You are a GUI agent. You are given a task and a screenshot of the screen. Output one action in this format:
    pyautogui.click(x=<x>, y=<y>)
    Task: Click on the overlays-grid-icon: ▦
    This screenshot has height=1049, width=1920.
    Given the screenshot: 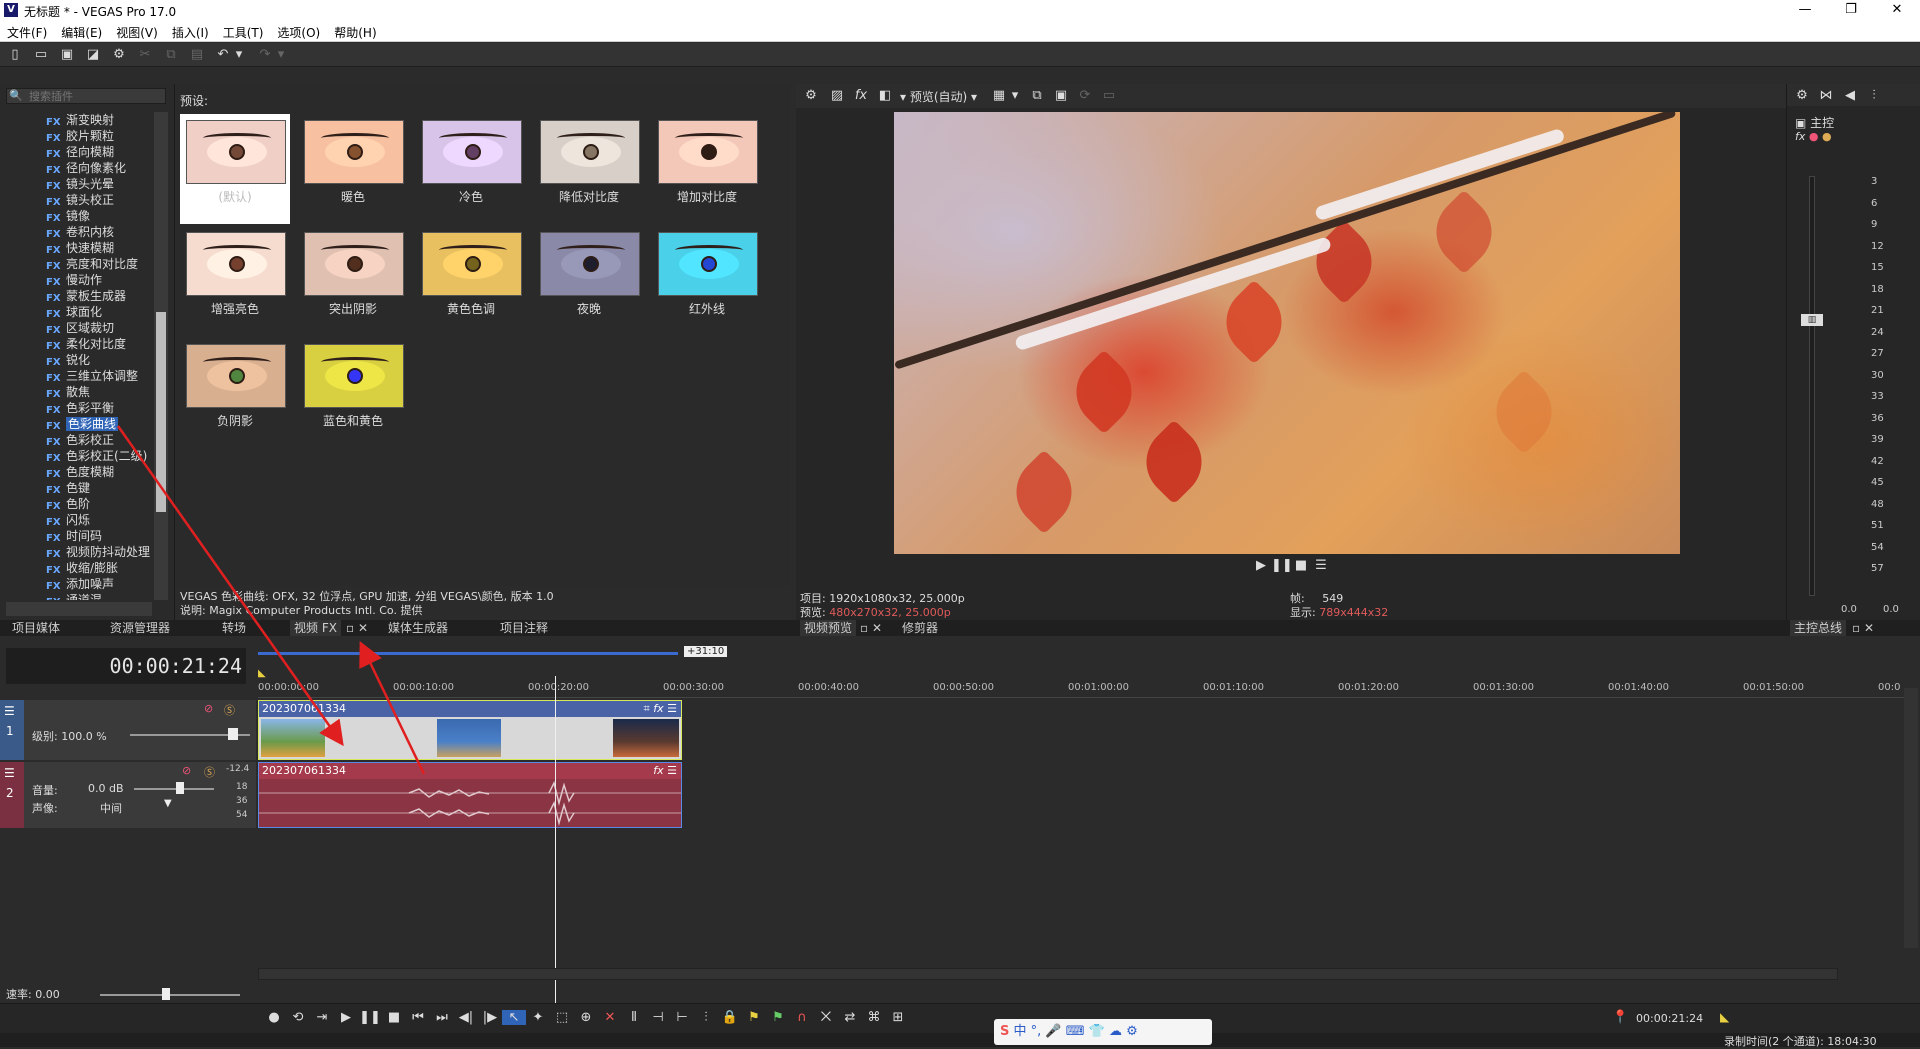 What is the action you would take?
    pyautogui.click(x=999, y=96)
    